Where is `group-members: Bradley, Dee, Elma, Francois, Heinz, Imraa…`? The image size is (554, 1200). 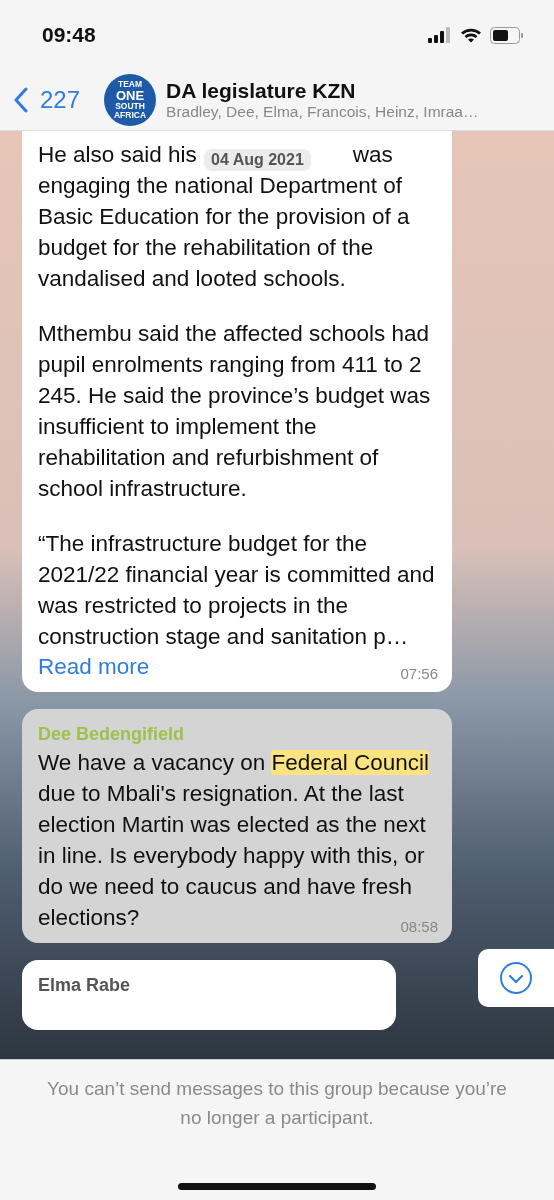 group-members: Bradley, Dee, Elma, Francois, Heinz, Imraa… is located at coordinates (322, 112).